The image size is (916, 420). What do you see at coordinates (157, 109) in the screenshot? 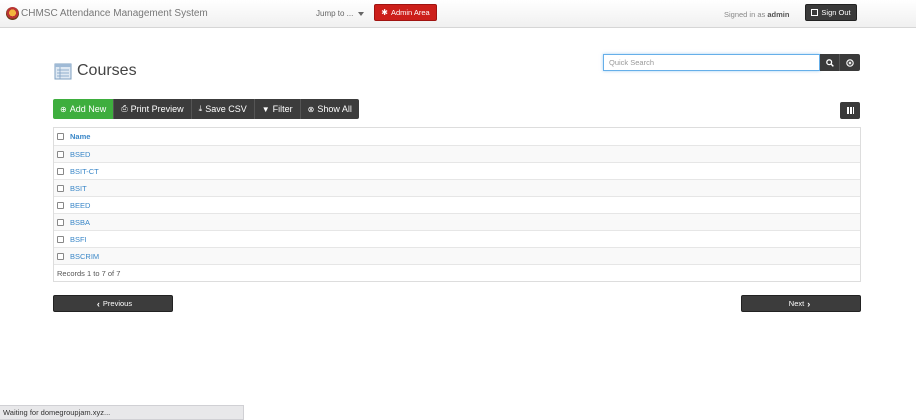
I see `print-preview-label: Print Preview` at bounding box center [157, 109].